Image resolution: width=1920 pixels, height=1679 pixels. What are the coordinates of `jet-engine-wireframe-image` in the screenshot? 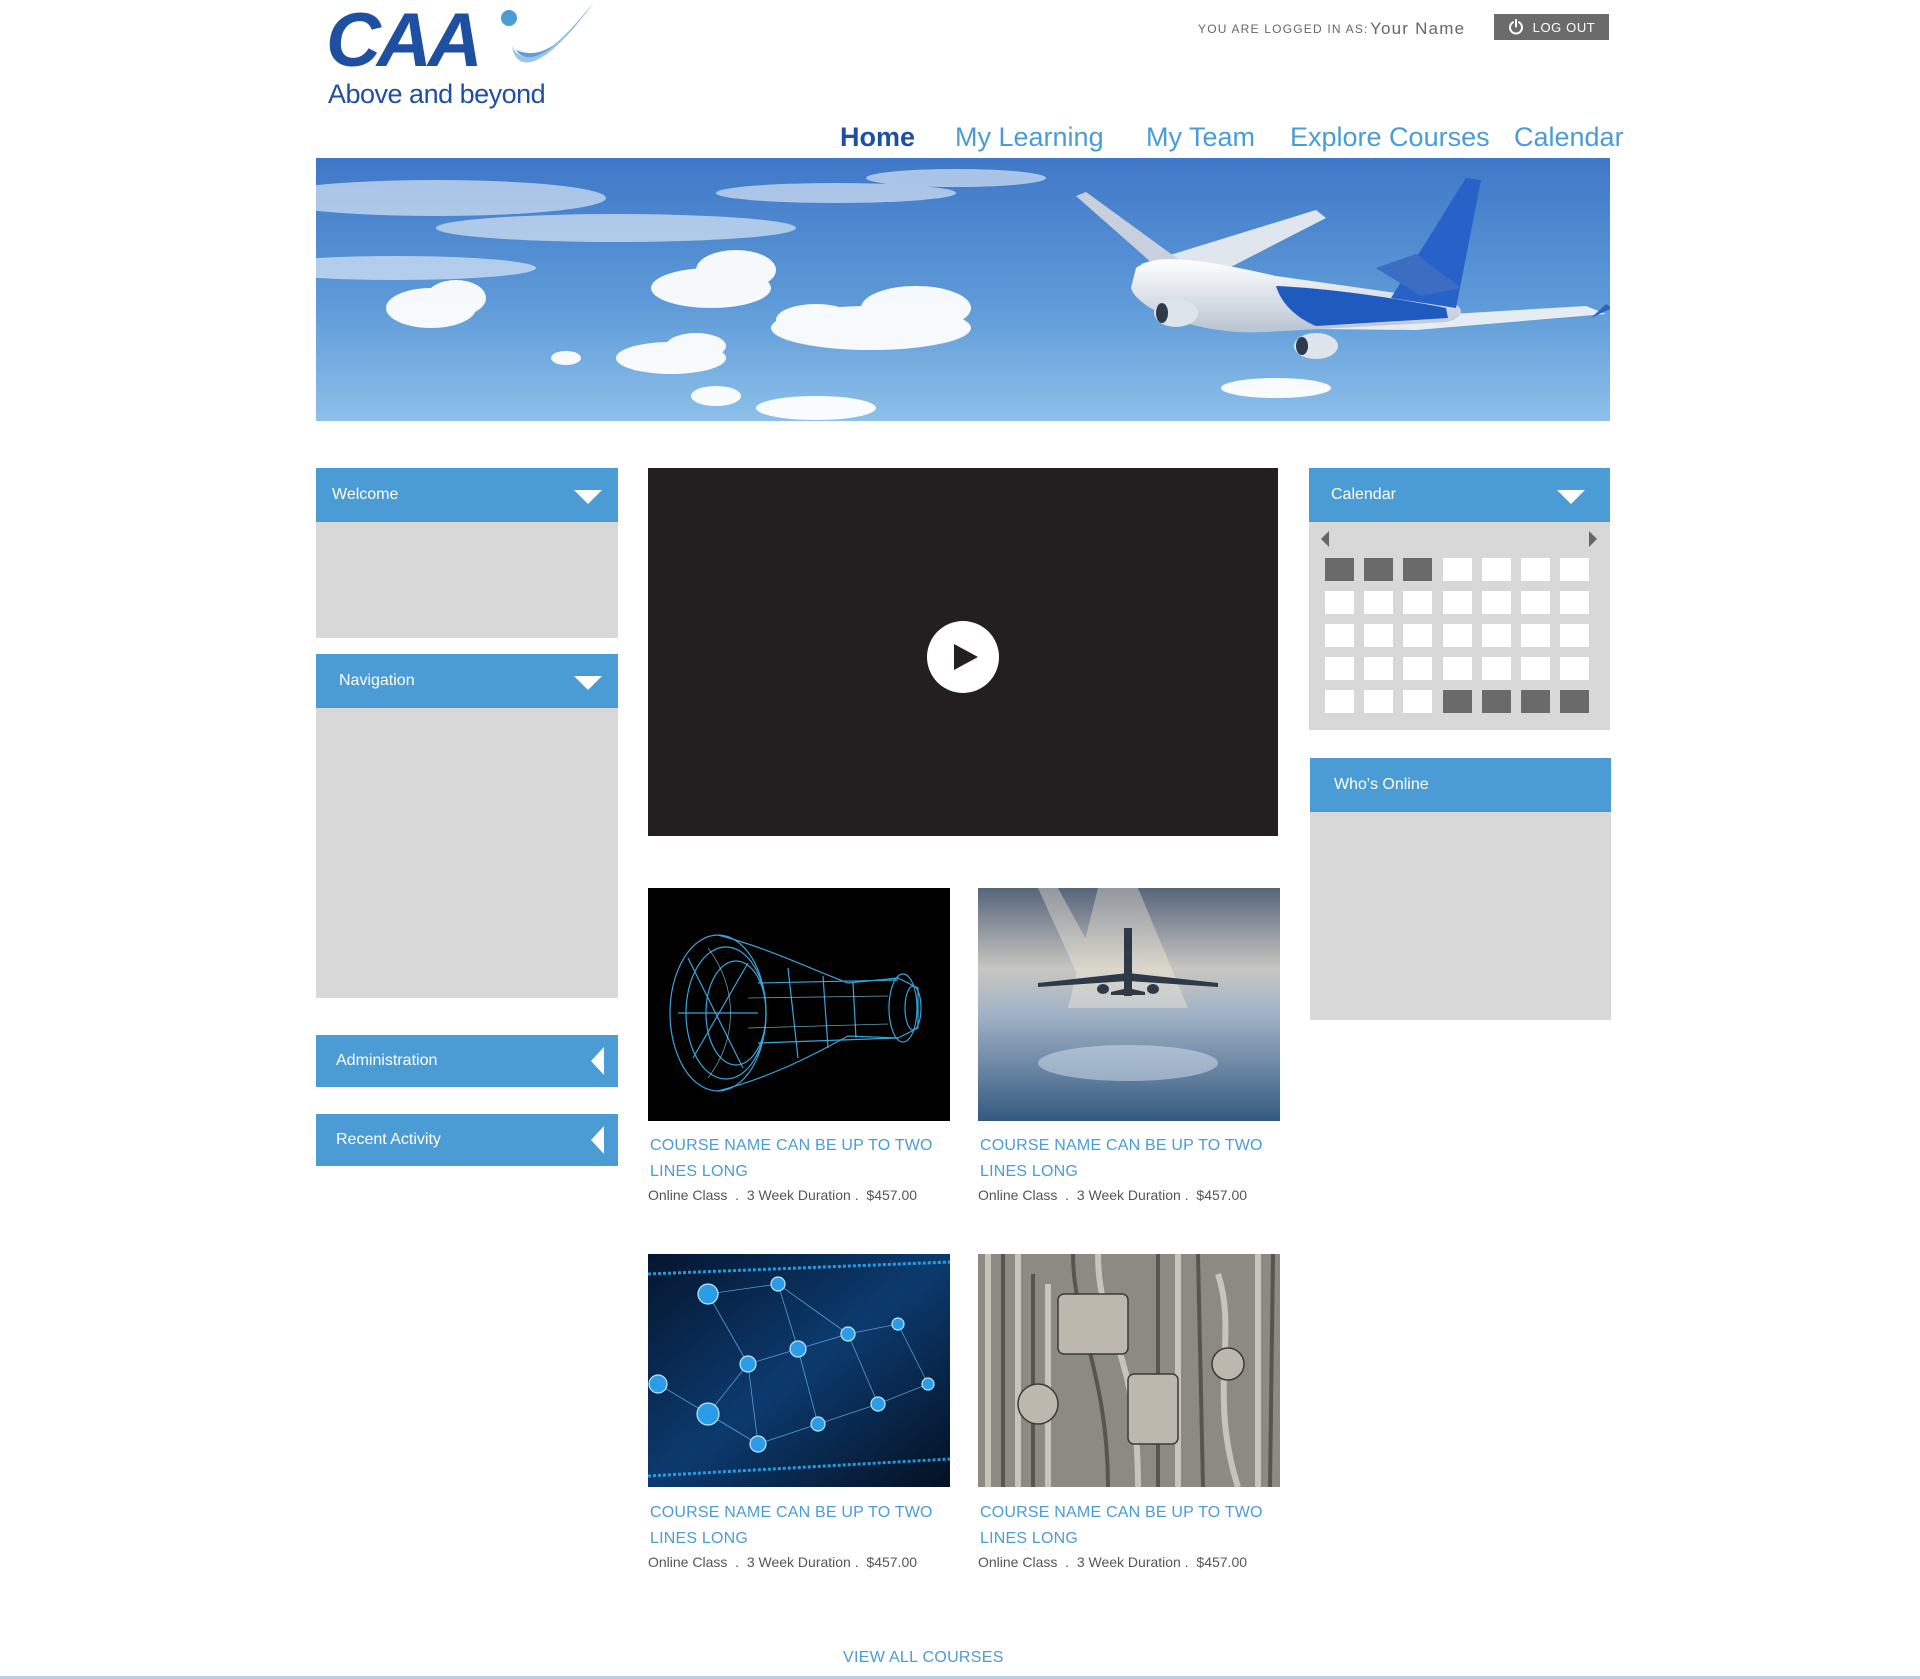 It's located at (795, 1013).